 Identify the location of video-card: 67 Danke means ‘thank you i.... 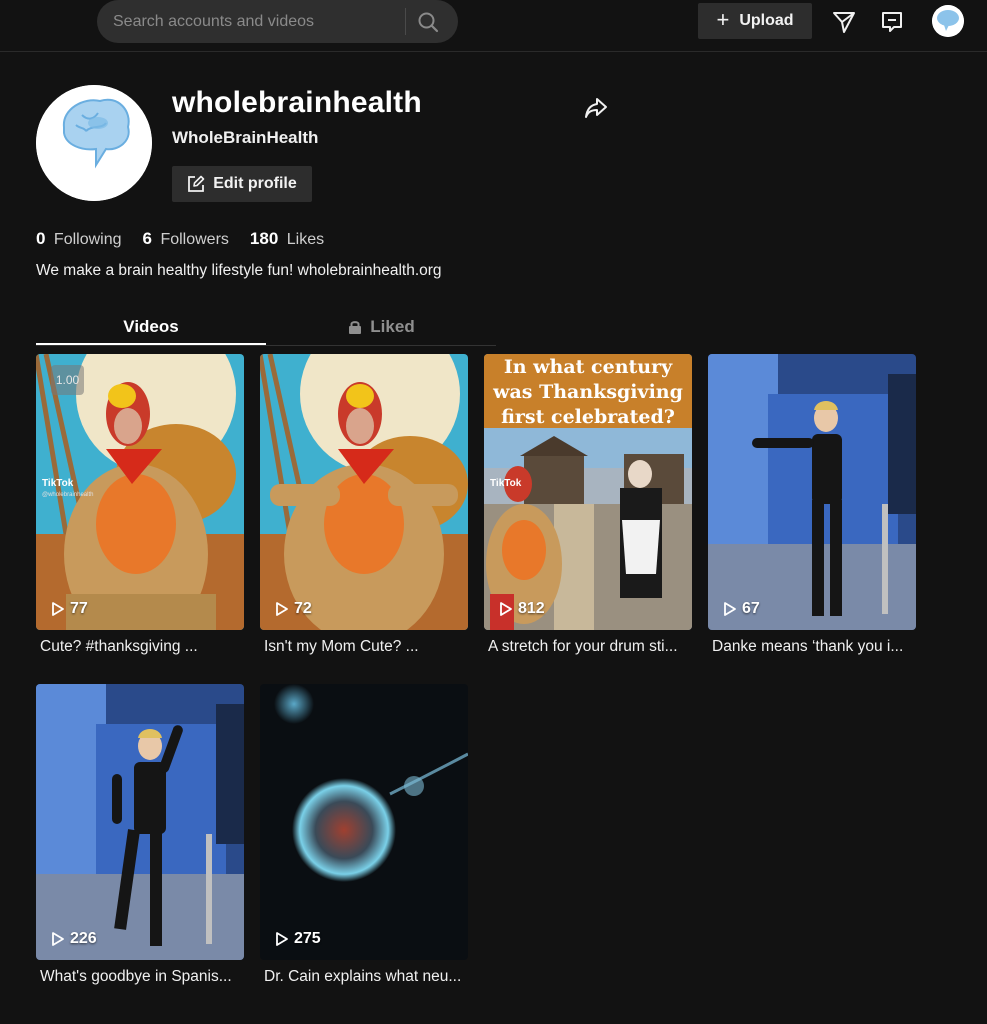
(812, 505).